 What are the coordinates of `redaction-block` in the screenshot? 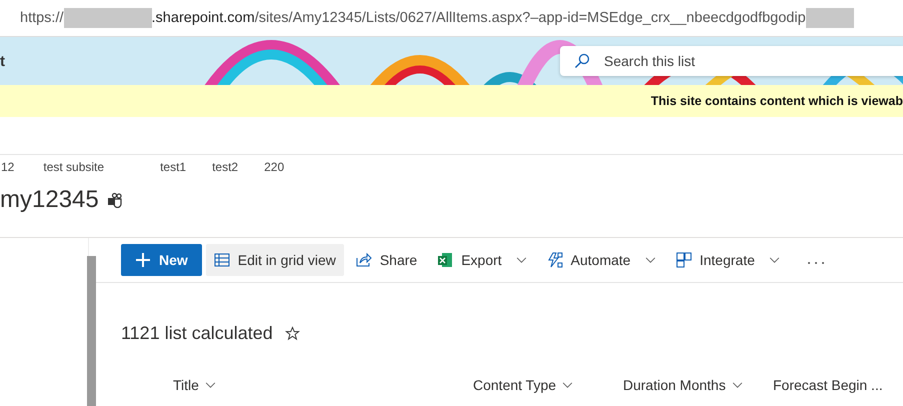 It's located at (830, 18).